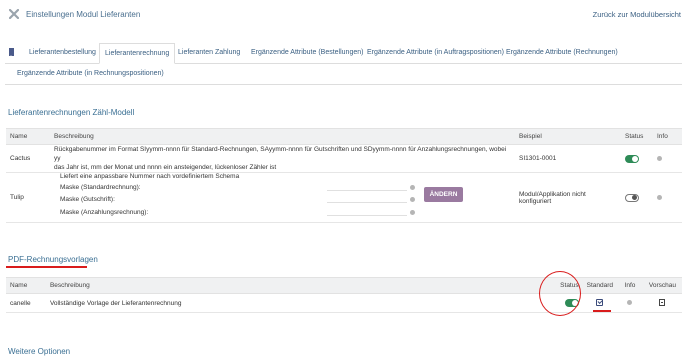  Describe the element at coordinates (87, 199) in the screenshot. I see `mask-credit-label: Maske (Gutschrift):` at that location.